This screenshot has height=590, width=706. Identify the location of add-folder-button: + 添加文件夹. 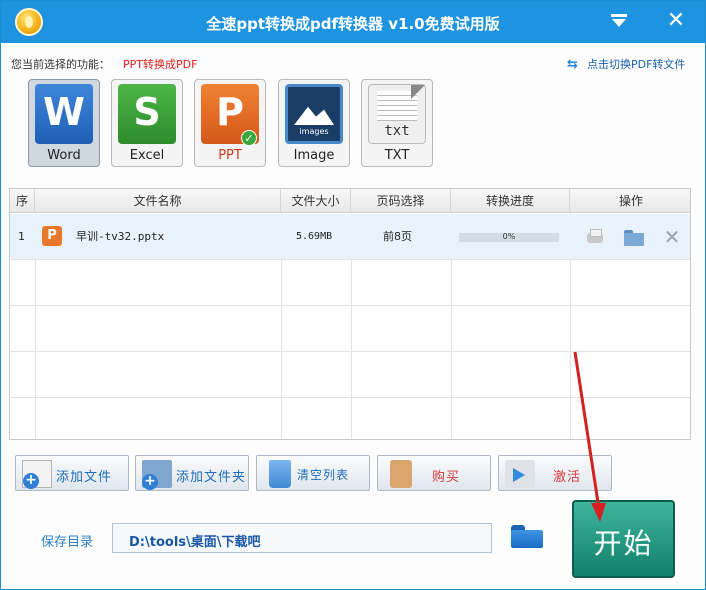
(192, 473).